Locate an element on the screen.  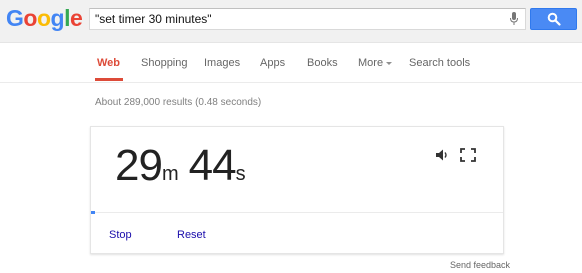
timer-display: 29m 44s is located at coordinates (180, 166).